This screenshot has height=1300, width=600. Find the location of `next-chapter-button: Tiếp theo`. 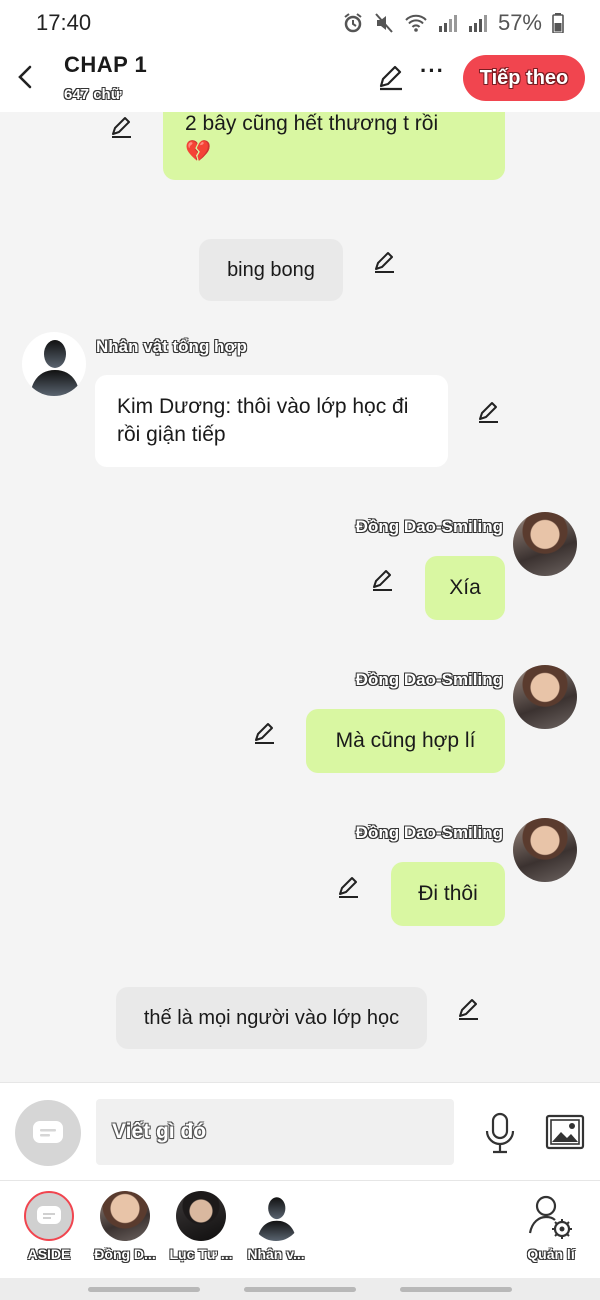

next-chapter-button: Tiếp theo is located at coordinates (524, 78).